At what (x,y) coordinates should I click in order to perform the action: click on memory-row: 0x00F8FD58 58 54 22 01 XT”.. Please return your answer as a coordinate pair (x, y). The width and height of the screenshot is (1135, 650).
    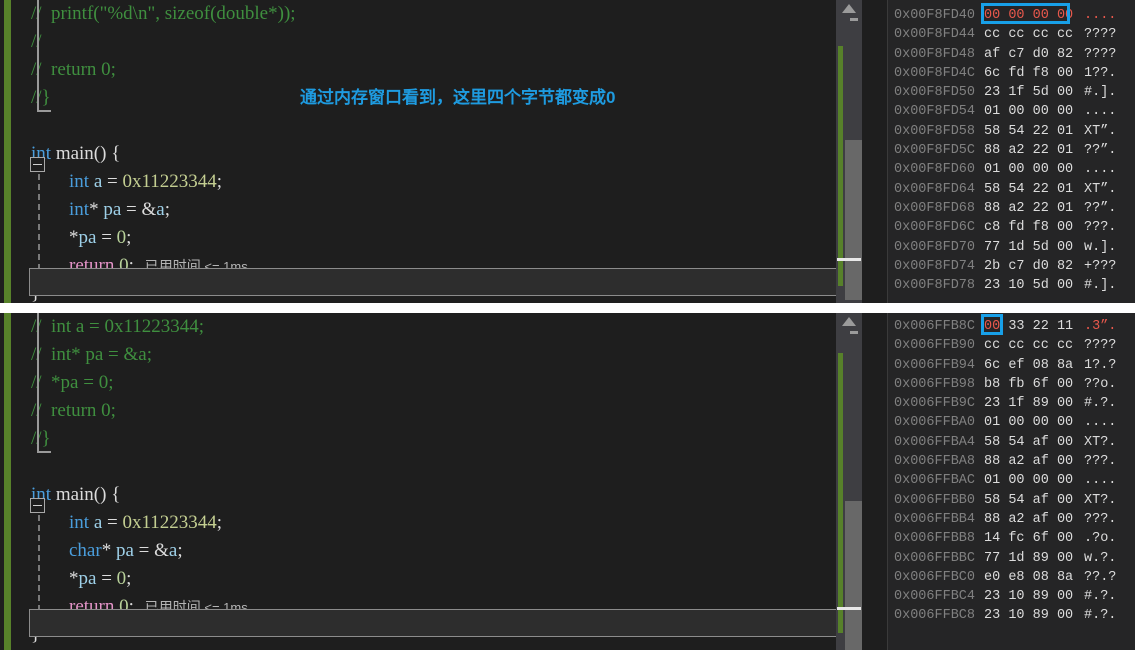
    Looking at the image, I should click on (1011, 131).